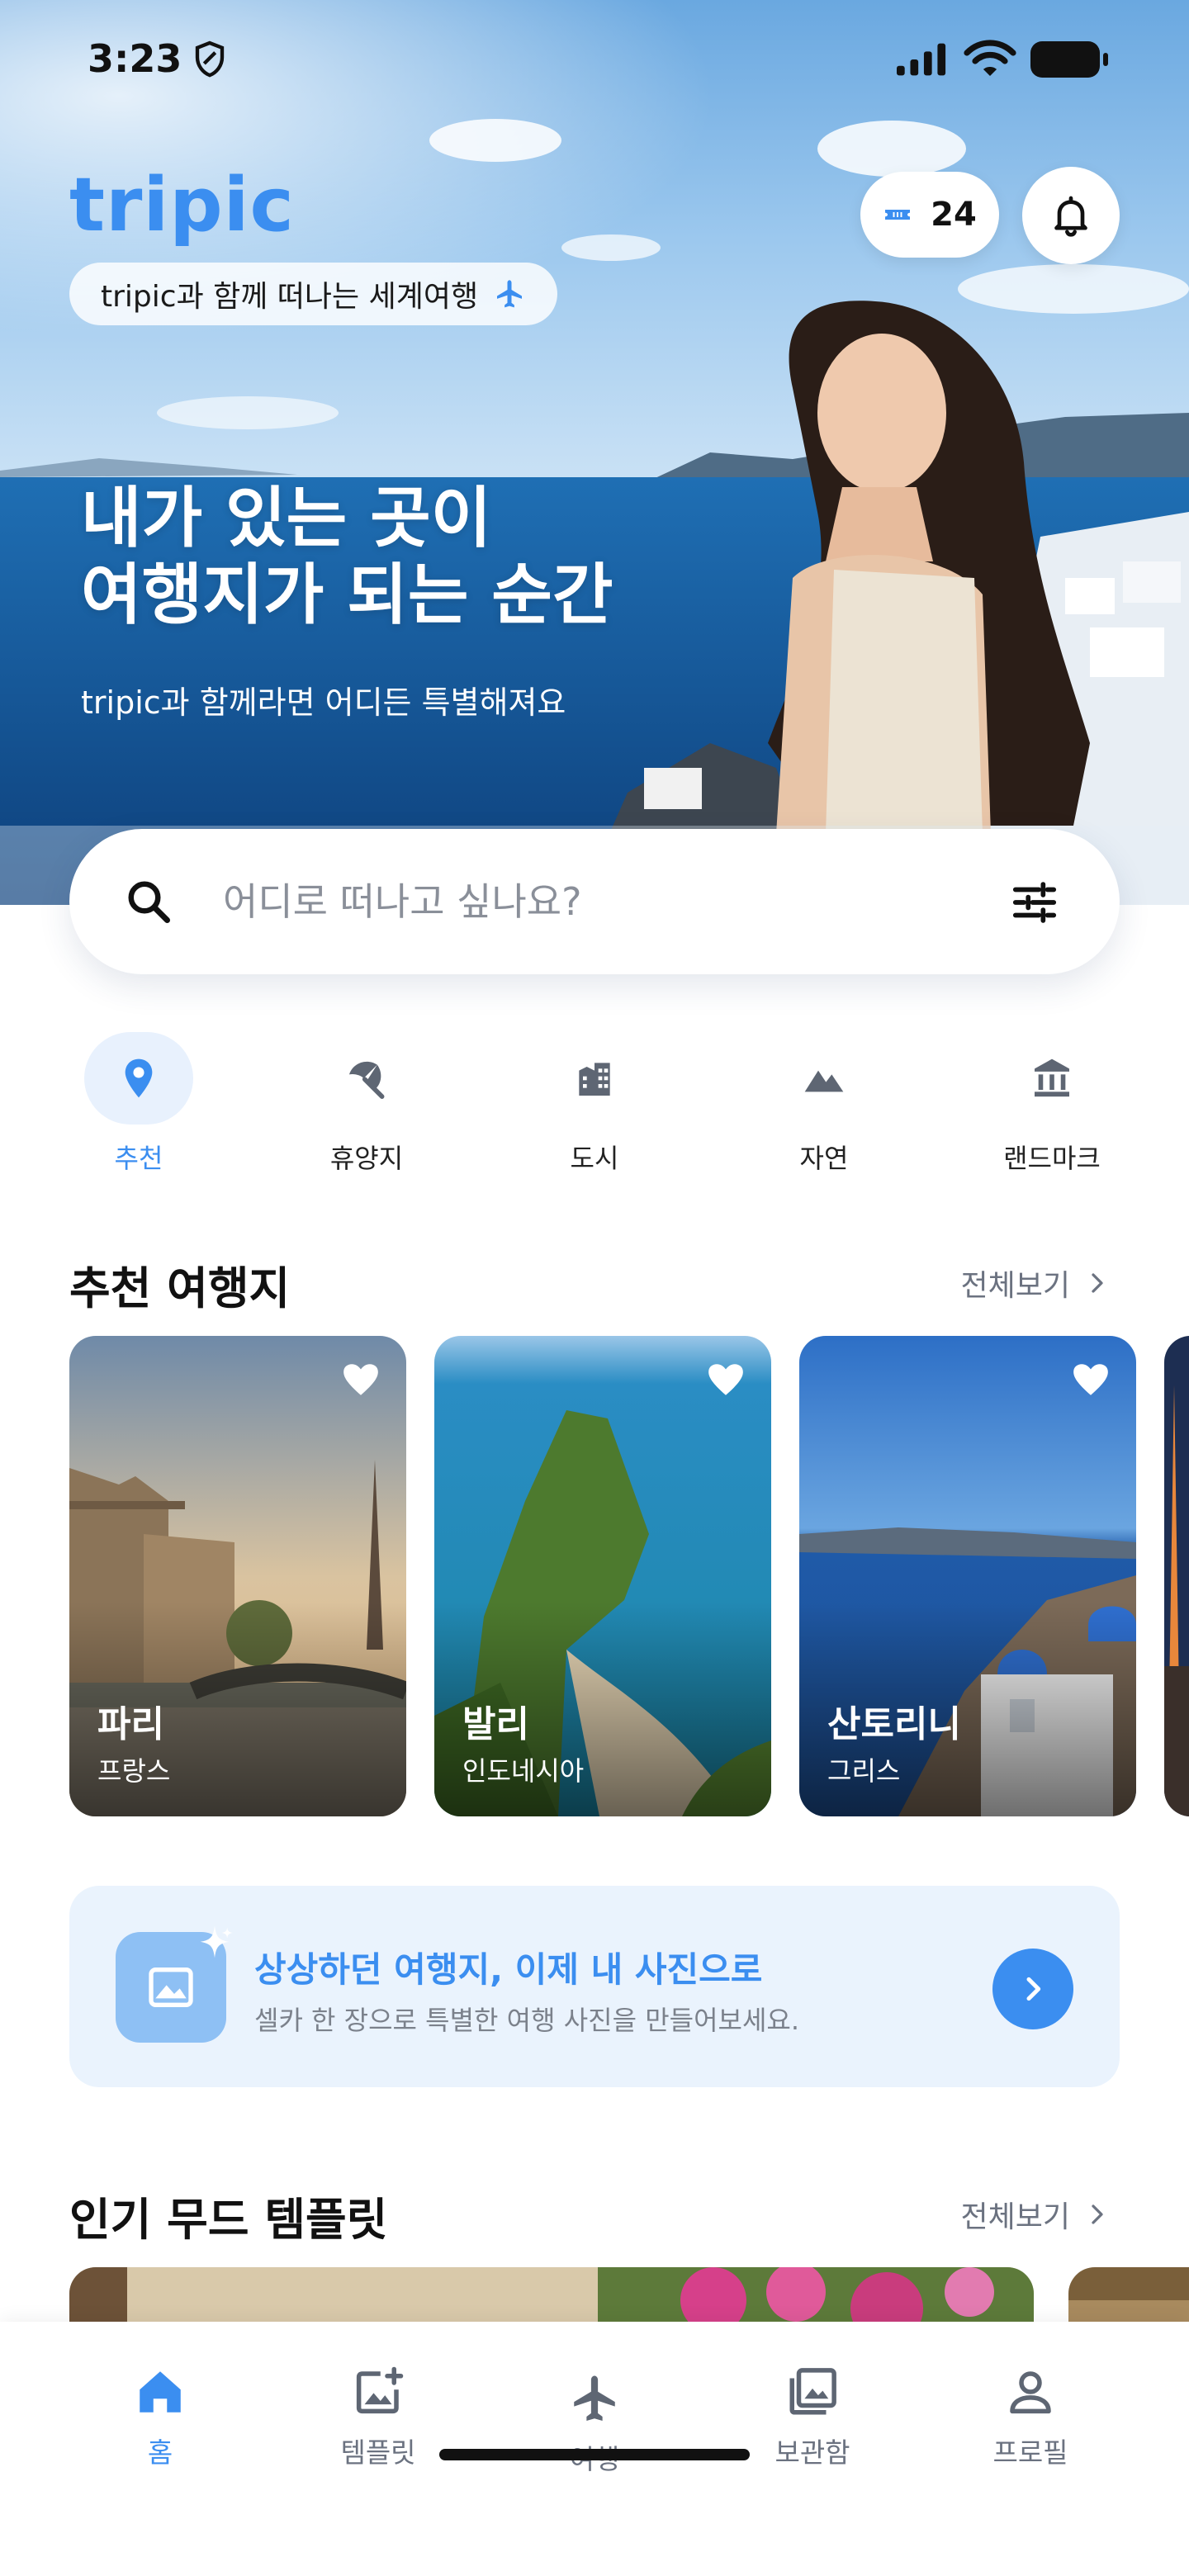  What do you see at coordinates (1052, 1106) in the screenshot?
I see `category-landmark: 랜드마크` at bounding box center [1052, 1106].